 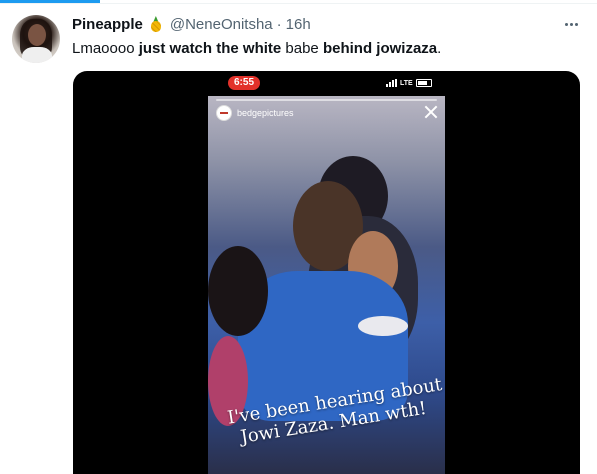 I want to click on timestamp: 16h, so click(x=298, y=24).